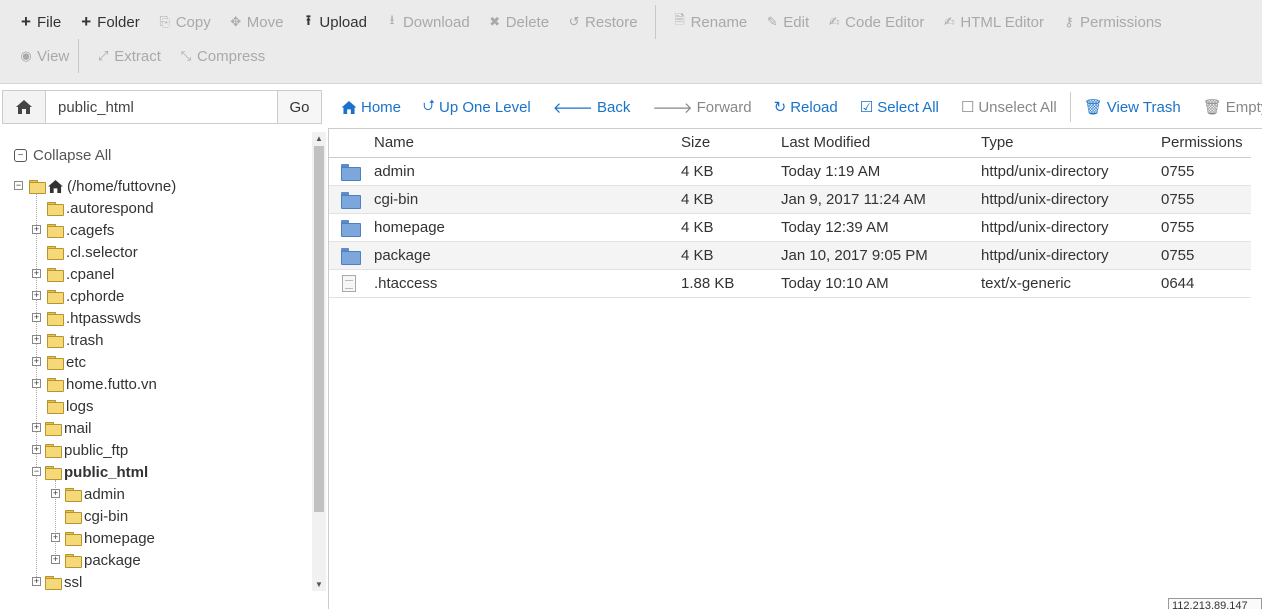  I want to click on file-size: 4 KB, so click(731, 227).